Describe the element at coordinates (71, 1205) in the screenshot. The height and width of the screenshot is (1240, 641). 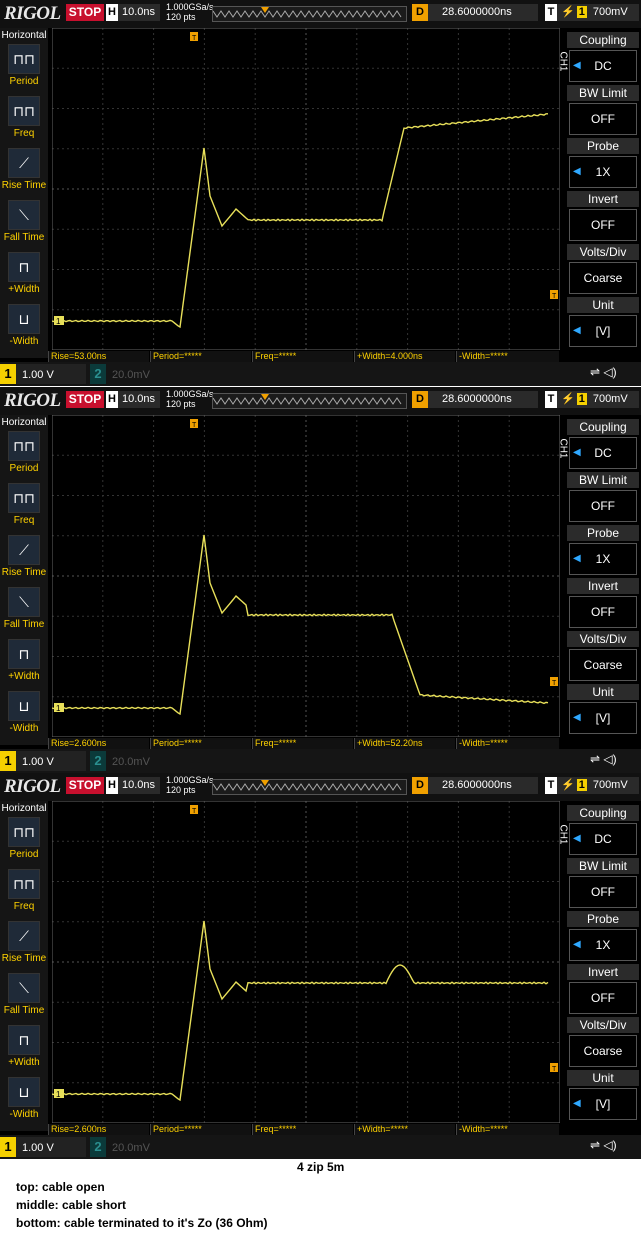
I see `caption-line-middle: middle: cable short` at that location.